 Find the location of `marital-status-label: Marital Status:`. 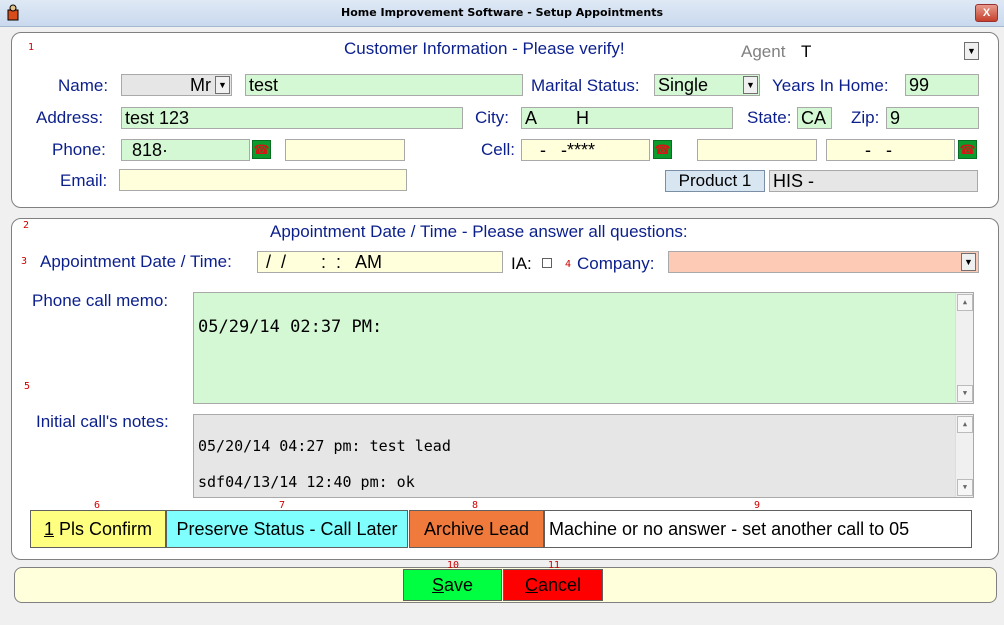

marital-status-label: Marital Status: is located at coordinates (585, 85).